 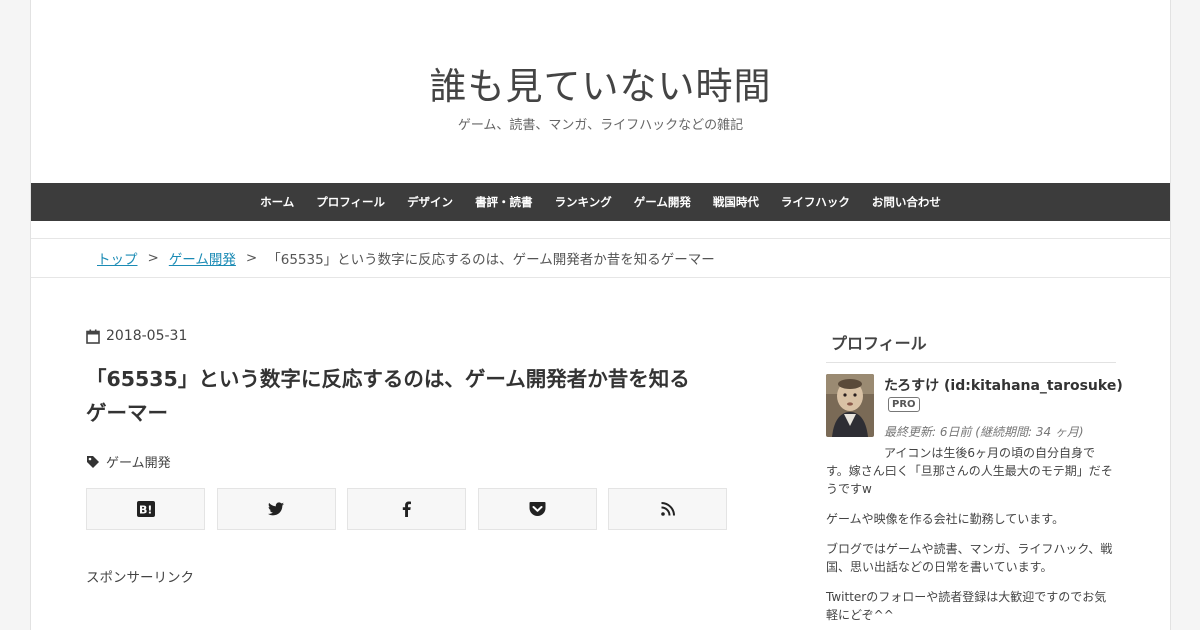 I want to click on breadcrumb-current: 「65535」という数字に反応するのは、ゲーム開発者か昔を知るゲーマー, so click(x=491, y=260).